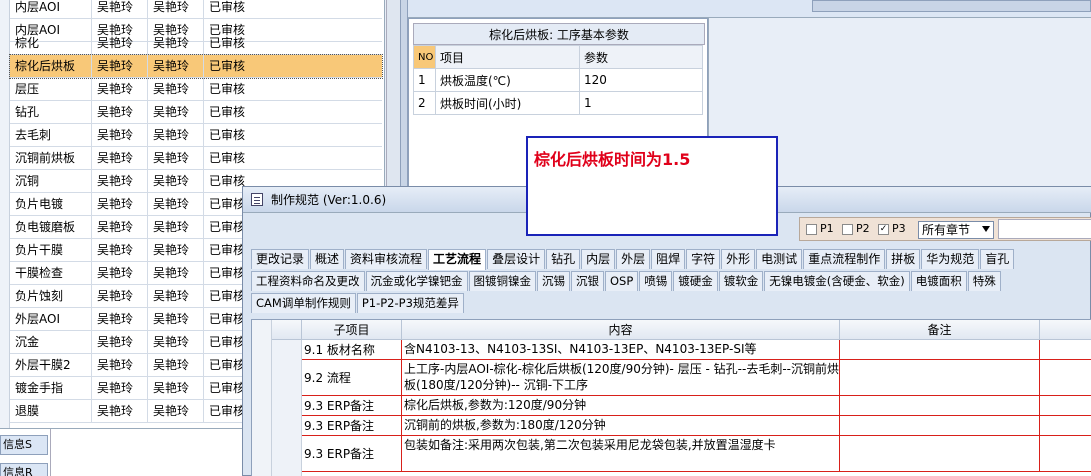 This screenshot has width=1091, height=476. I want to click on parameter-row: 2 烘板时间(小时) 1, so click(558, 103).